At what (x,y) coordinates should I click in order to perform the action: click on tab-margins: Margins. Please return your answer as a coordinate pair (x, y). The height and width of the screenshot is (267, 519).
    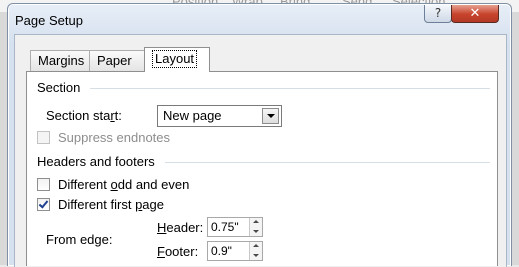
    Looking at the image, I should click on (62, 60).